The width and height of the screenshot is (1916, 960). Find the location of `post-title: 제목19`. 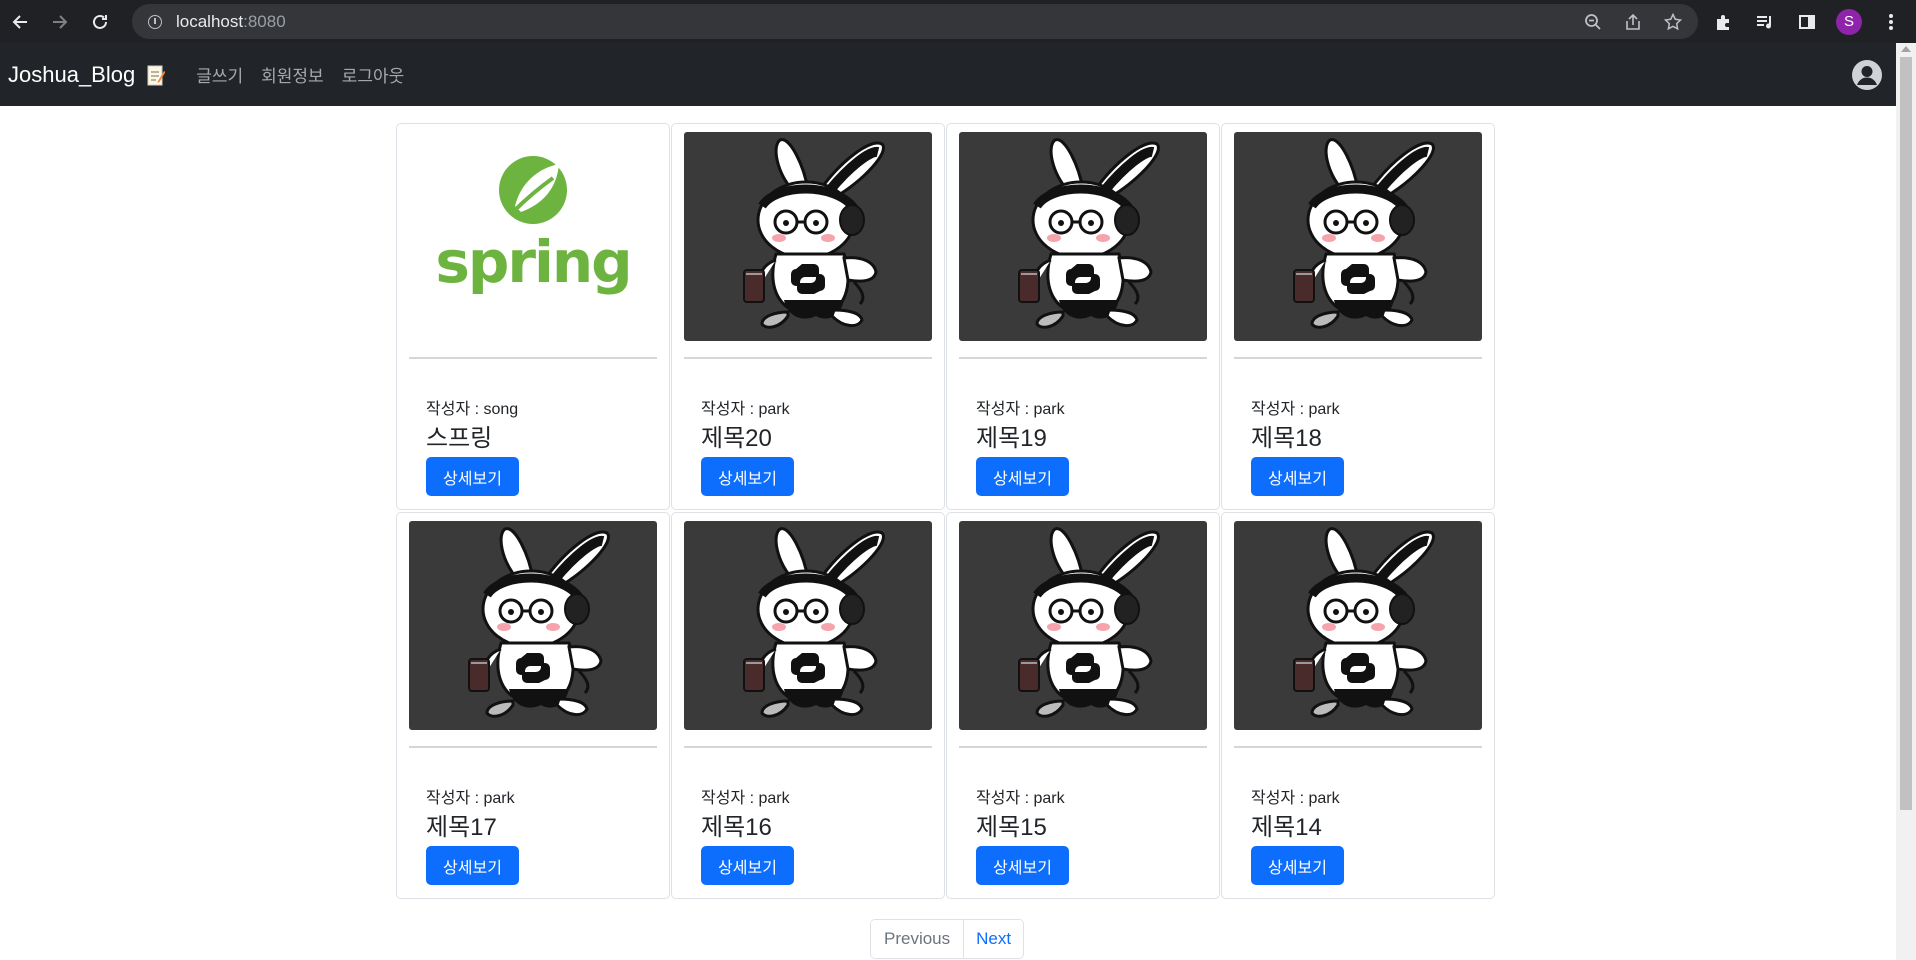

post-title: 제목19 is located at coordinates (1011, 438).